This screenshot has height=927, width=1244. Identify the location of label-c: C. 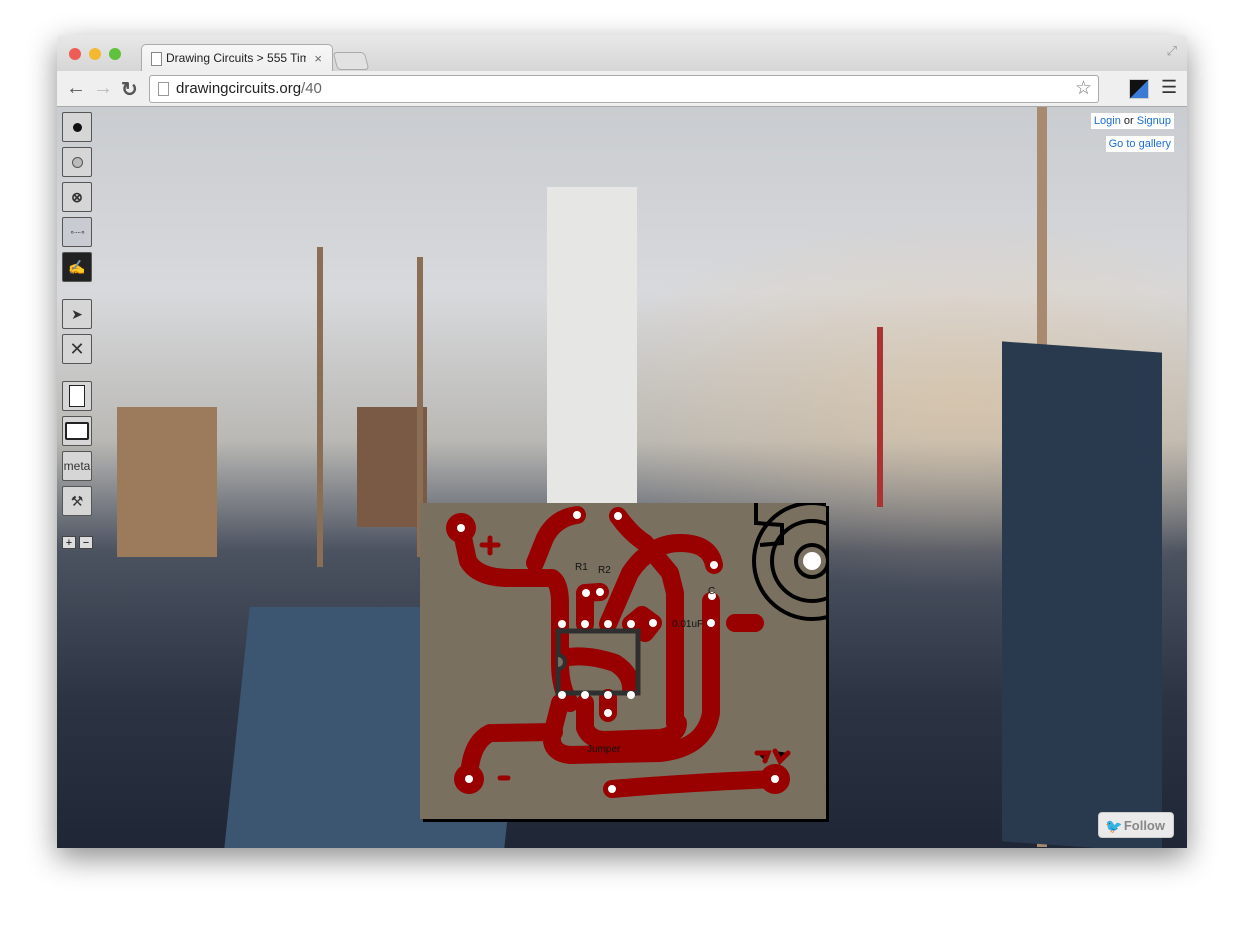
(711, 591).